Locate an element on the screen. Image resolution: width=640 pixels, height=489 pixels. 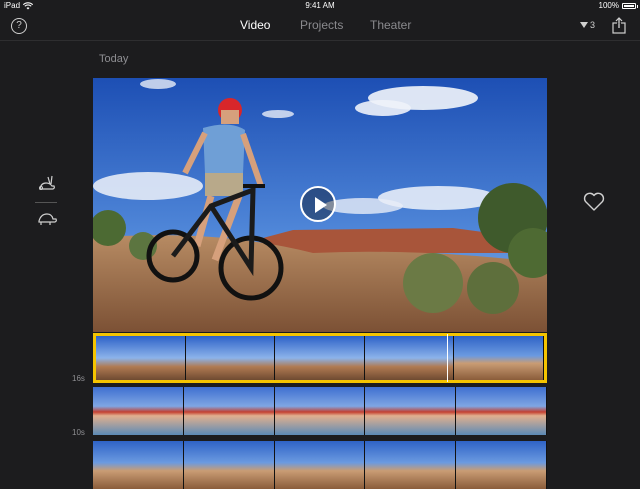
play-icon is located at coordinates (318, 204).